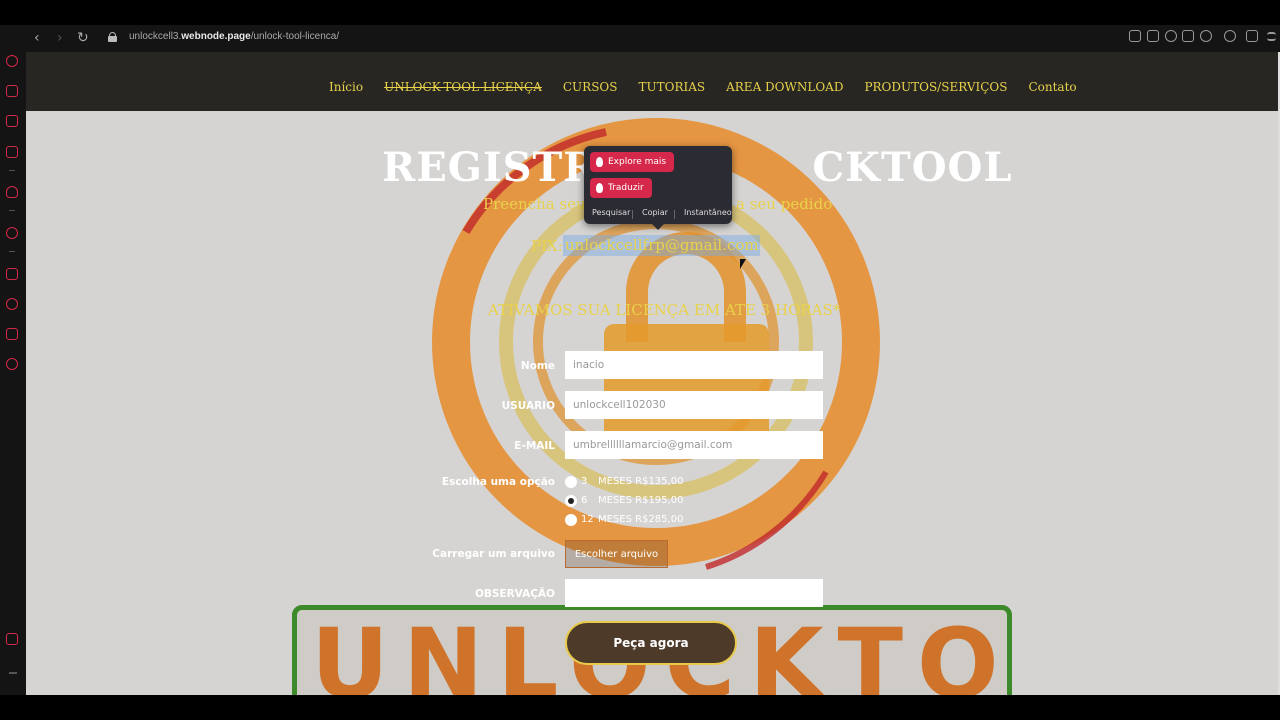  What do you see at coordinates (216, 36) in the screenshot?
I see `url-domain: webnode.page` at bounding box center [216, 36].